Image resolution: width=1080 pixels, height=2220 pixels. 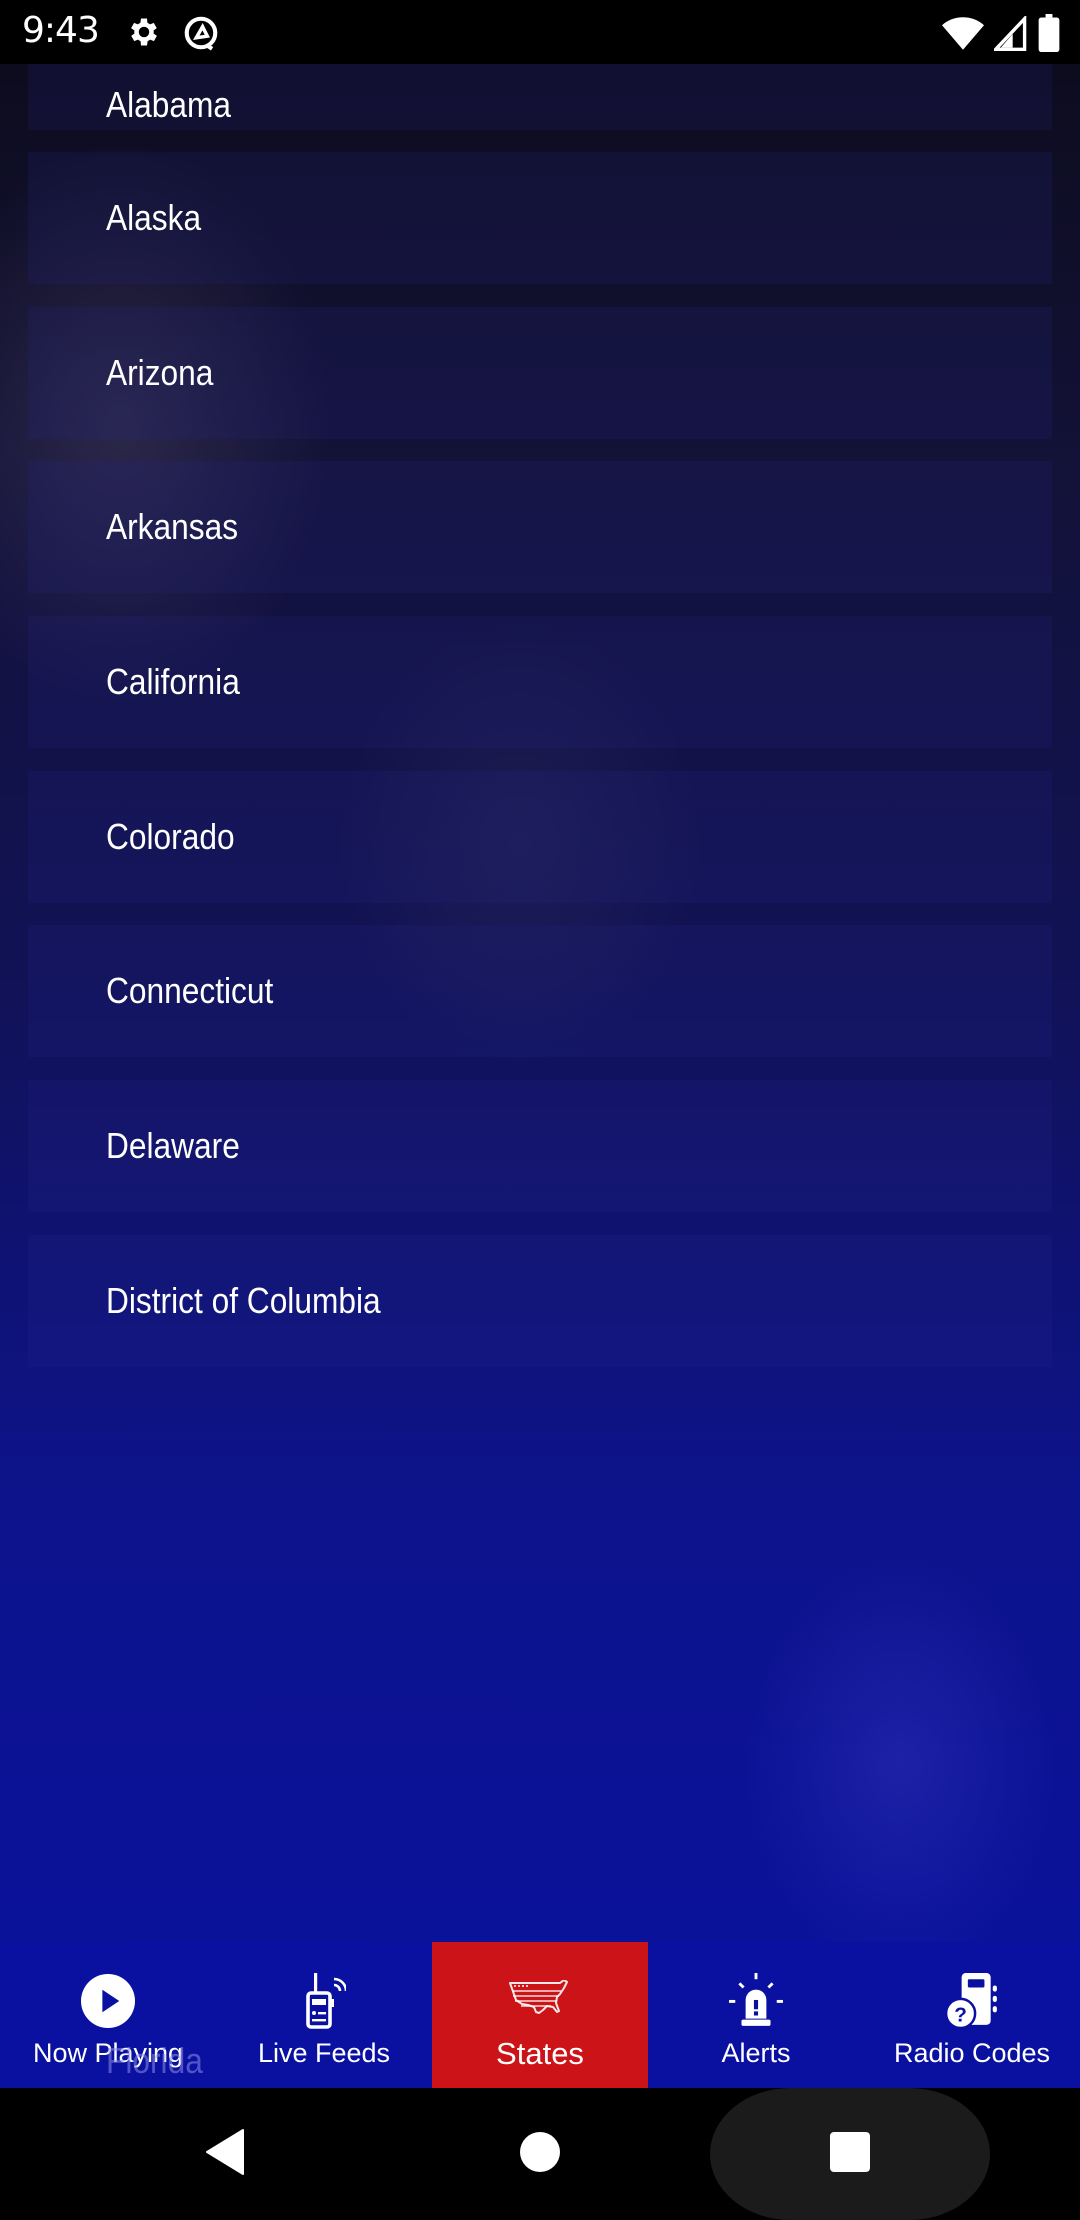 I want to click on state-item-california: California, so click(x=540, y=682).